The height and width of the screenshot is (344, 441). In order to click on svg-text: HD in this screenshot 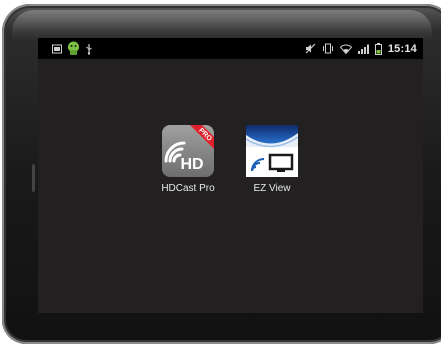, I will do `click(191, 164)`.